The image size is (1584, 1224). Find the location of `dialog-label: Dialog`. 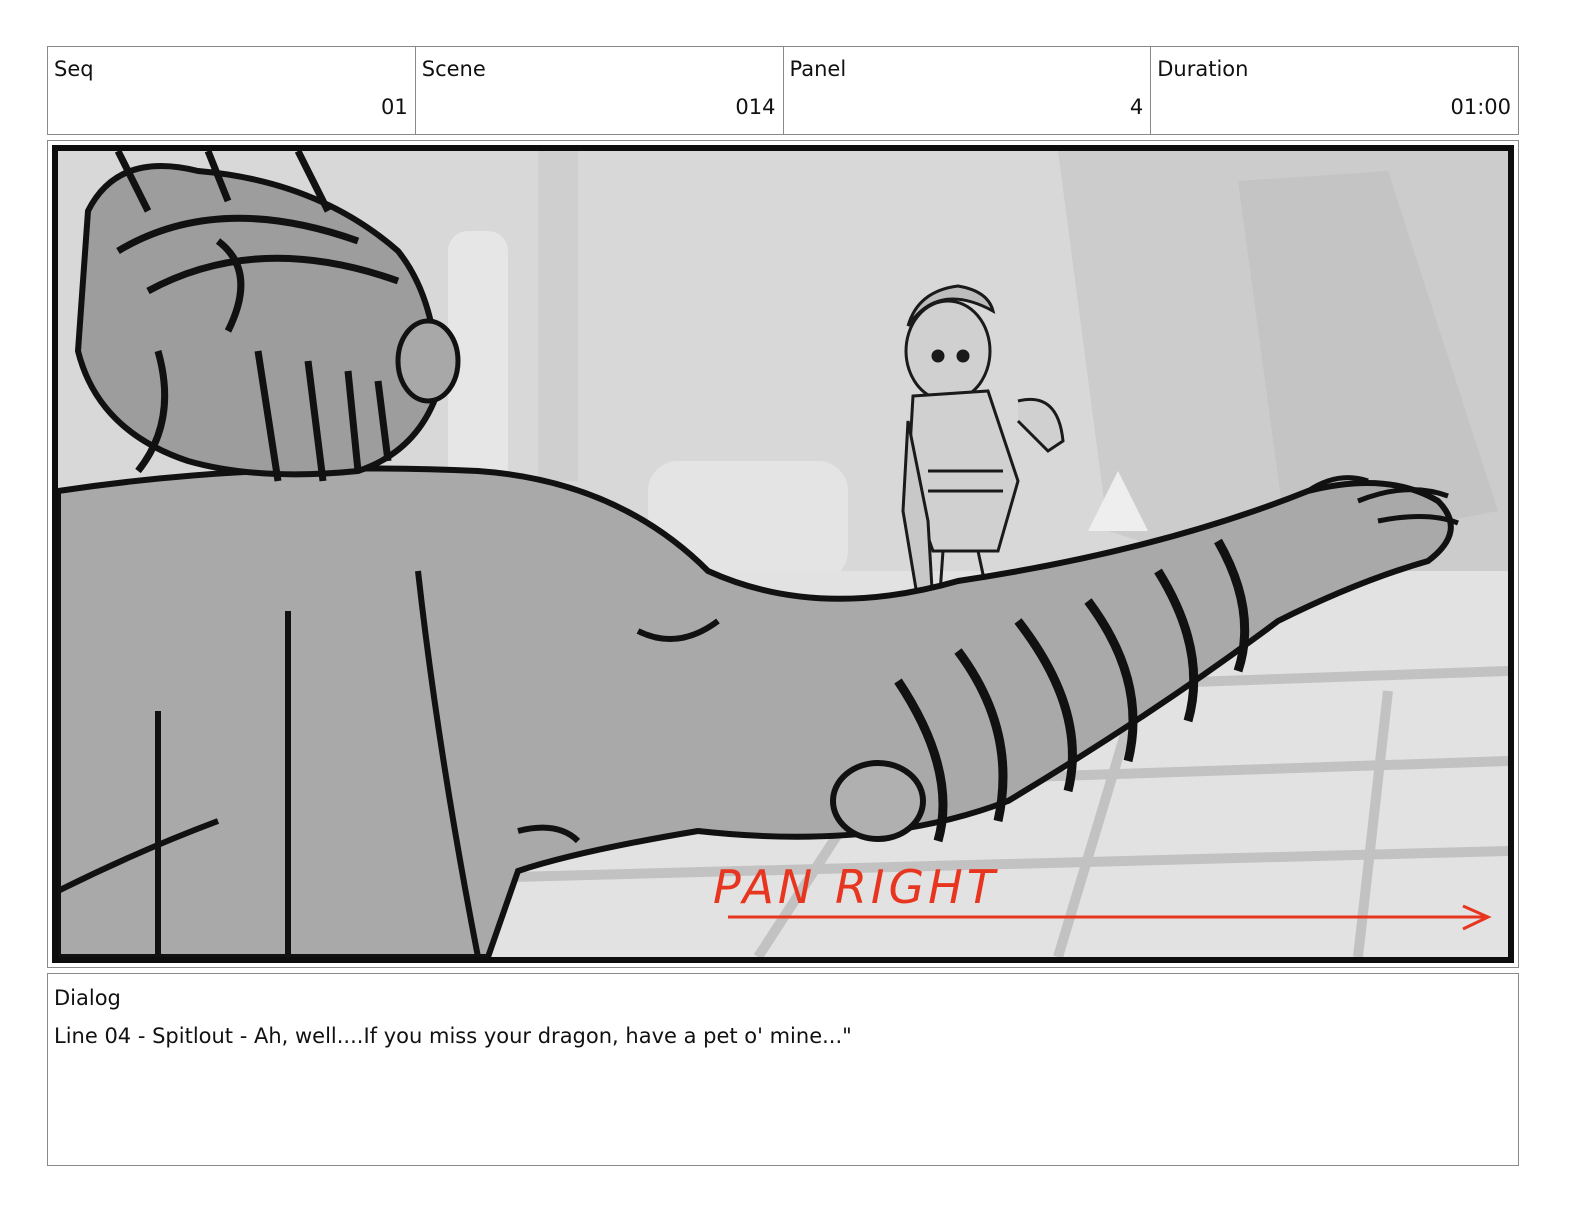

dialog-label: Dialog is located at coordinates (87, 998).